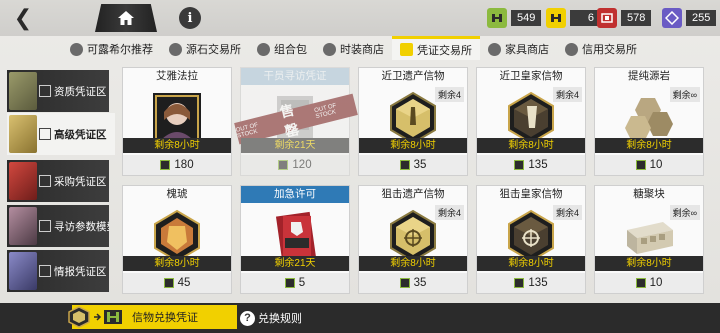 Image resolution: width=720 pixels, height=333 pixels. Describe the element at coordinates (362, 50) in the screenshot. I see `tab-label: 时装商店` at that location.